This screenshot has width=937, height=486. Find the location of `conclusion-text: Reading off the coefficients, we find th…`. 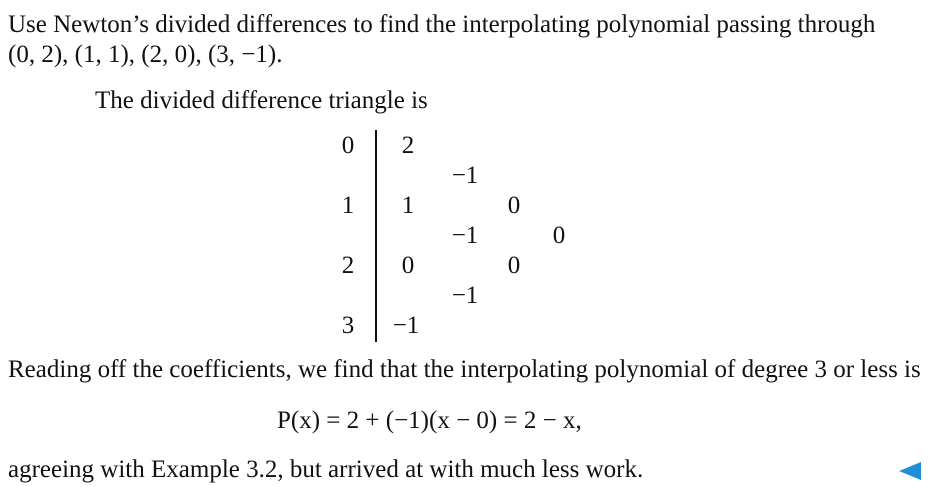

conclusion-text: Reading off the coefficients, we find th… is located at coordinates (464, 369).